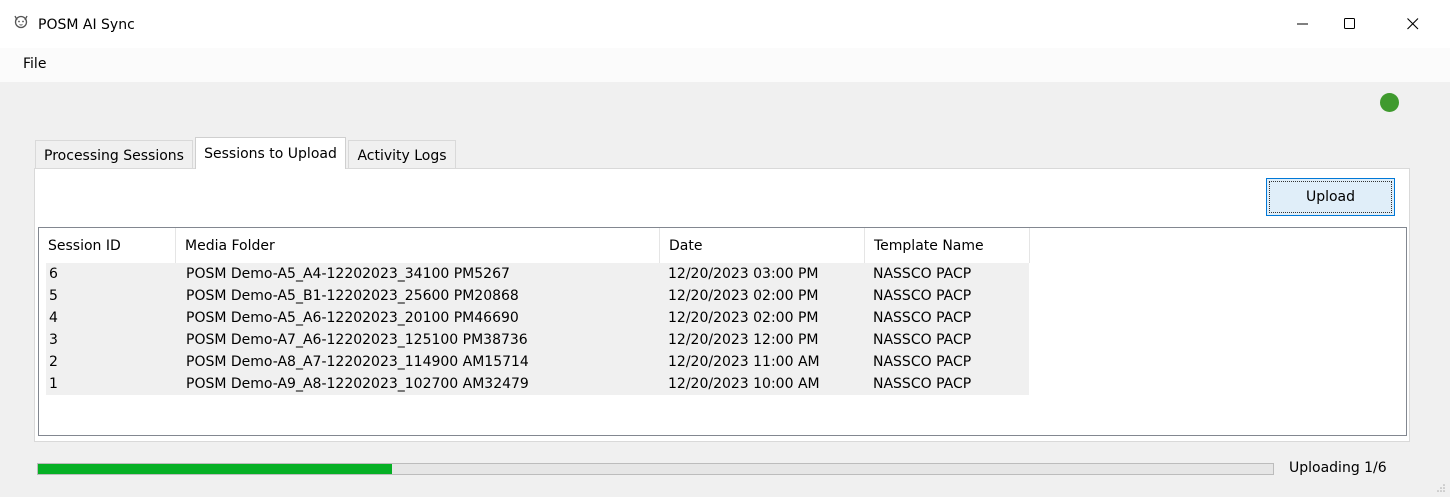 This screenshot has height=497, width=1450. What do you see at coordinates (215, 469) in the screenshot?
I see `upload-progress-fill` at bounding box center [215, 469].